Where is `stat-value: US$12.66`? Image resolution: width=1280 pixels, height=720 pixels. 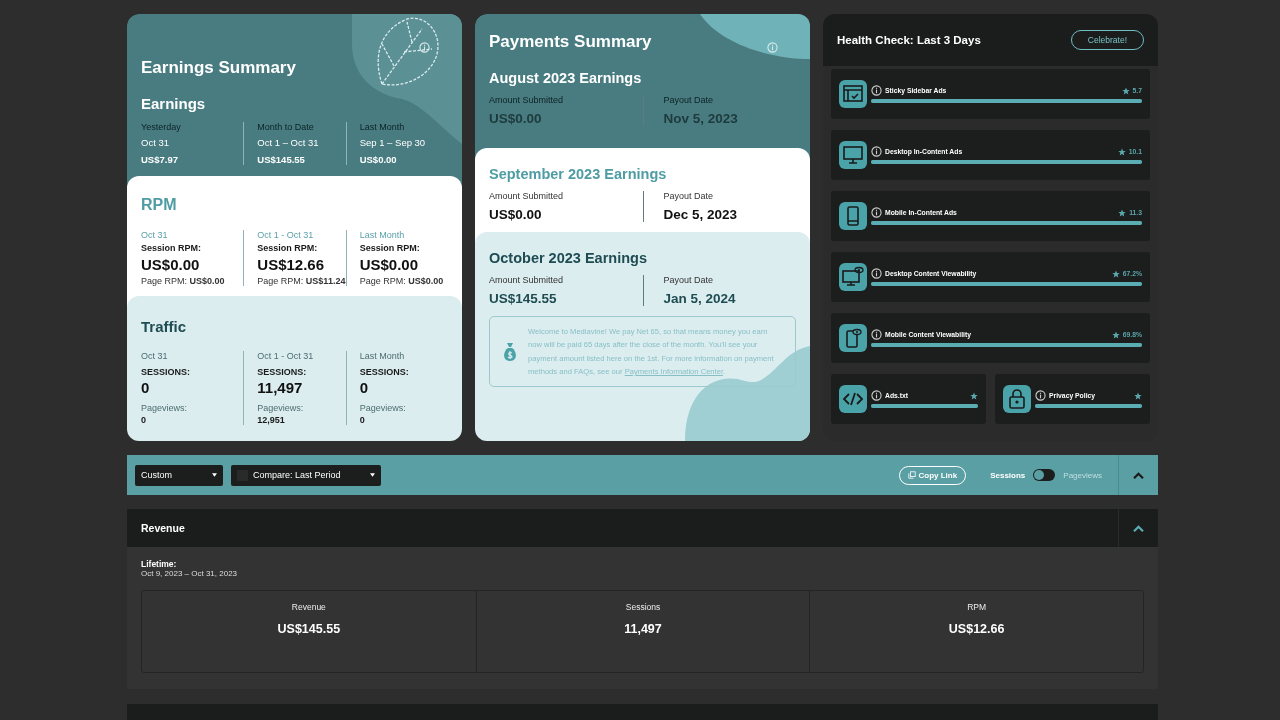
stat-value: US$12.66 is located at coordinates (976, 629).